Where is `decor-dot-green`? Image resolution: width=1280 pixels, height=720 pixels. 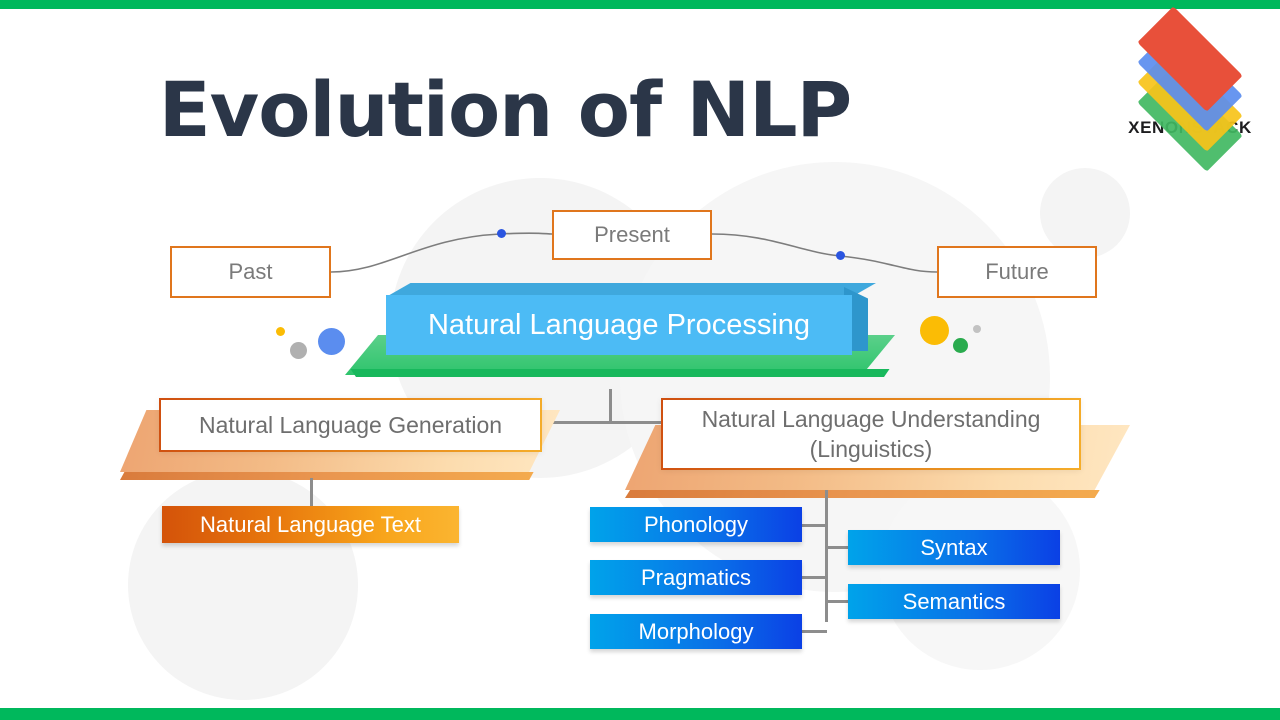 decor-dot-green is located at coordinates (960, 345).